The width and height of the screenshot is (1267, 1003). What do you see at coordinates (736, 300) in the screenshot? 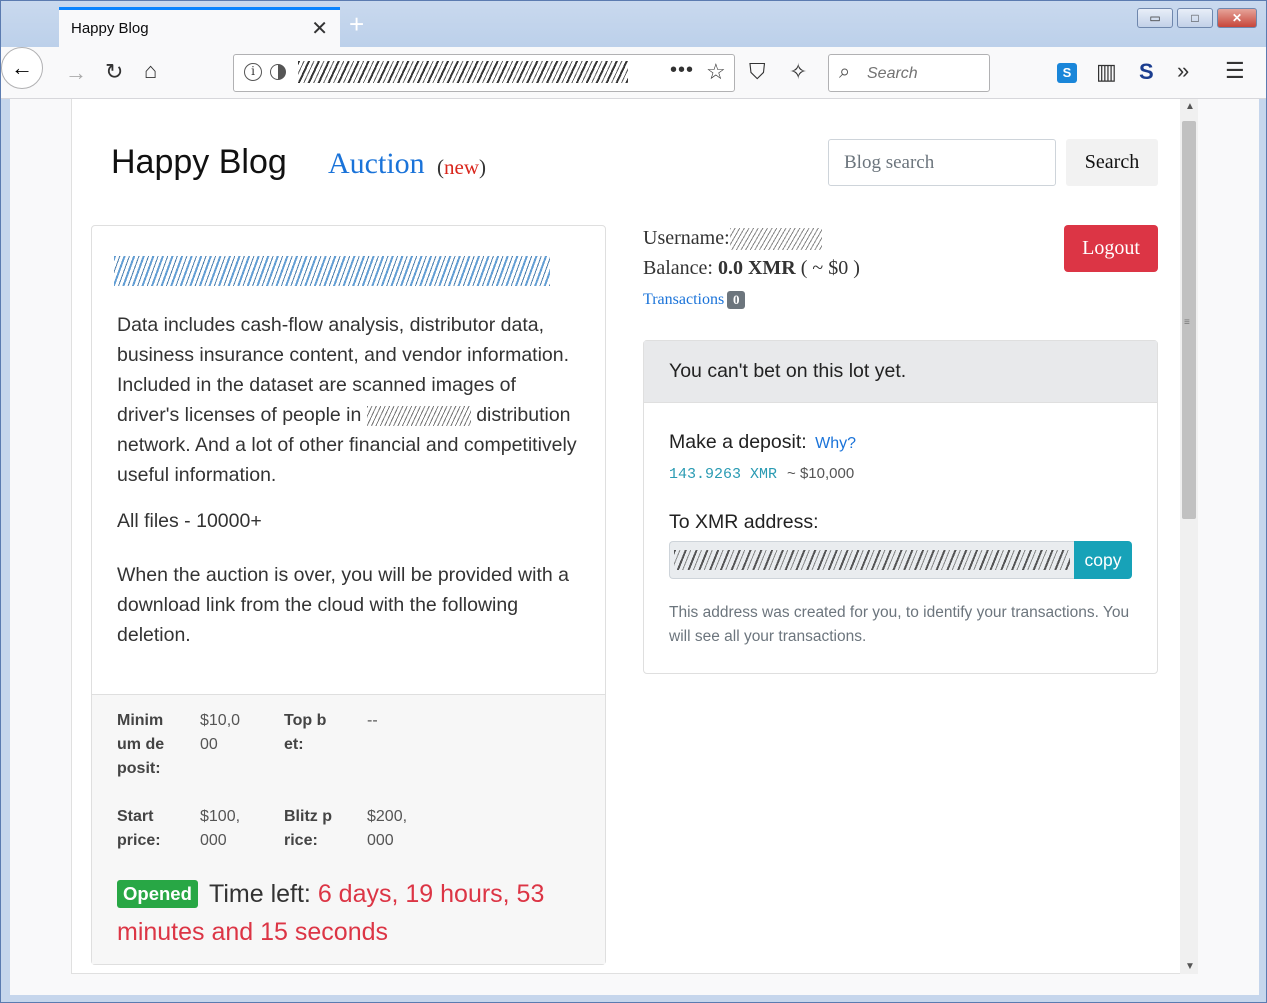
I see `transactions-count-badge: 0` at bounding box center [736, 300].